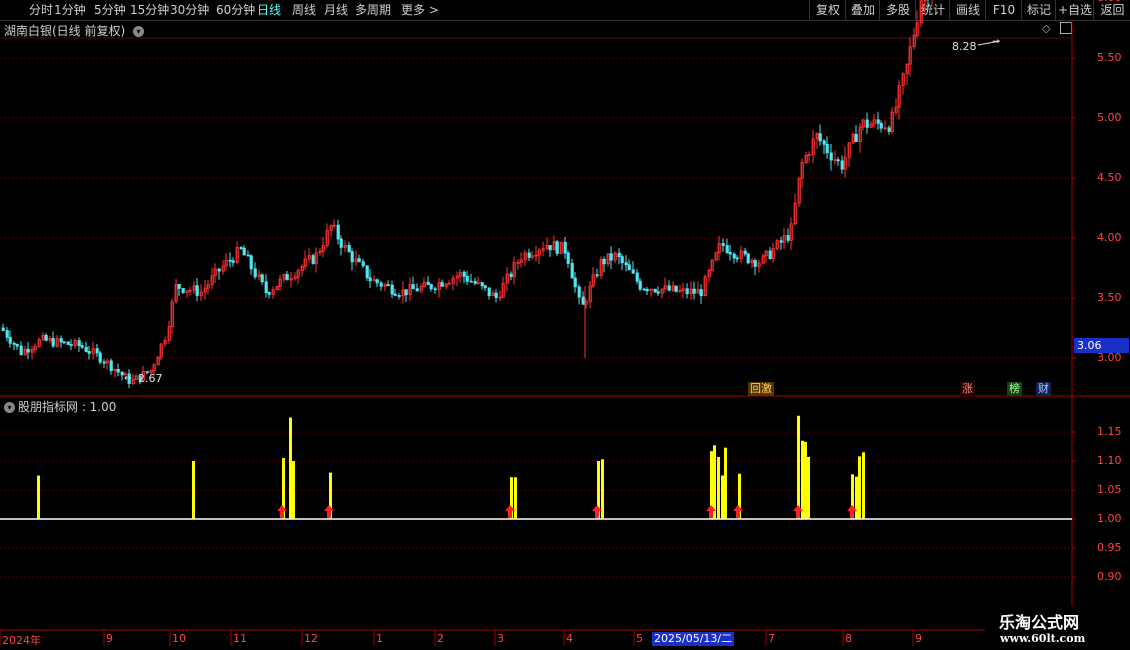 The width and height of the screenshot is (1130, 650). What do you see at coordinates (693, 639) in the screenshot?
I see `cursor-date-label: 2025/05/13/二` at bounding box center [693, 639].